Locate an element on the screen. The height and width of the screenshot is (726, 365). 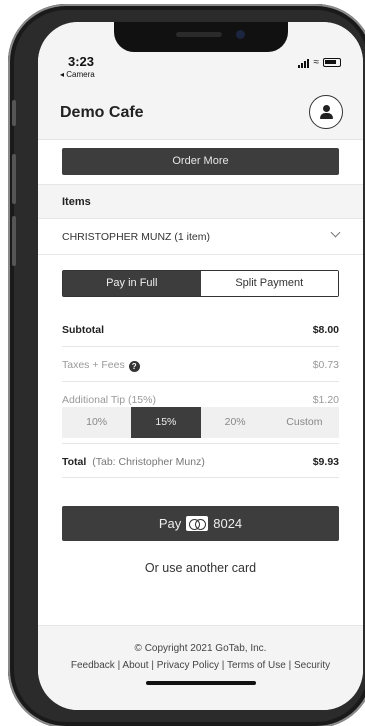
order-more-button: Order More is located at coordinates (200, 161).